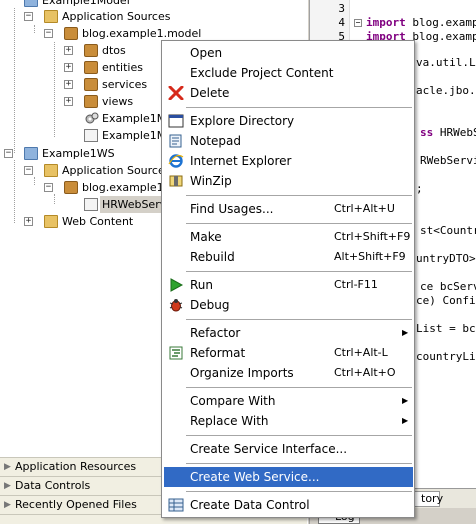 Image resolution: width=476 pixels, height=524 pixels. Describe the element at coordinates (446, 258) in the screenshot. I see `code-line: untryDTO> c` at that location.